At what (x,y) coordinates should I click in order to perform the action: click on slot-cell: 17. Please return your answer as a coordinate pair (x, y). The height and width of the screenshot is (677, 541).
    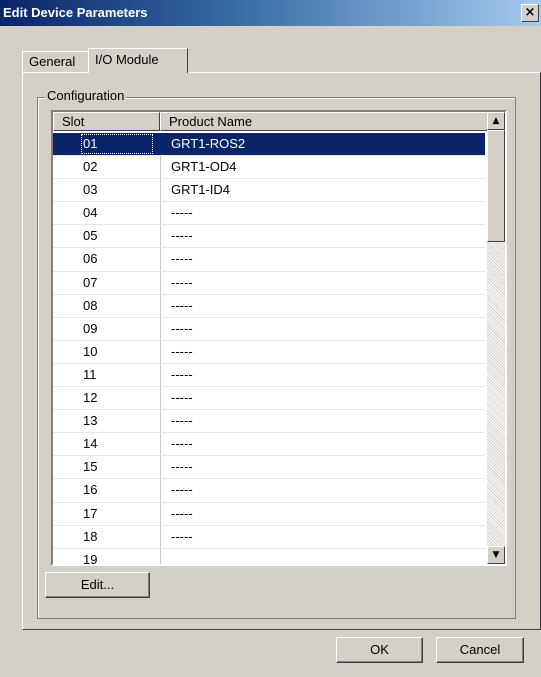
    Looking at the image, I should click on (90, 513).